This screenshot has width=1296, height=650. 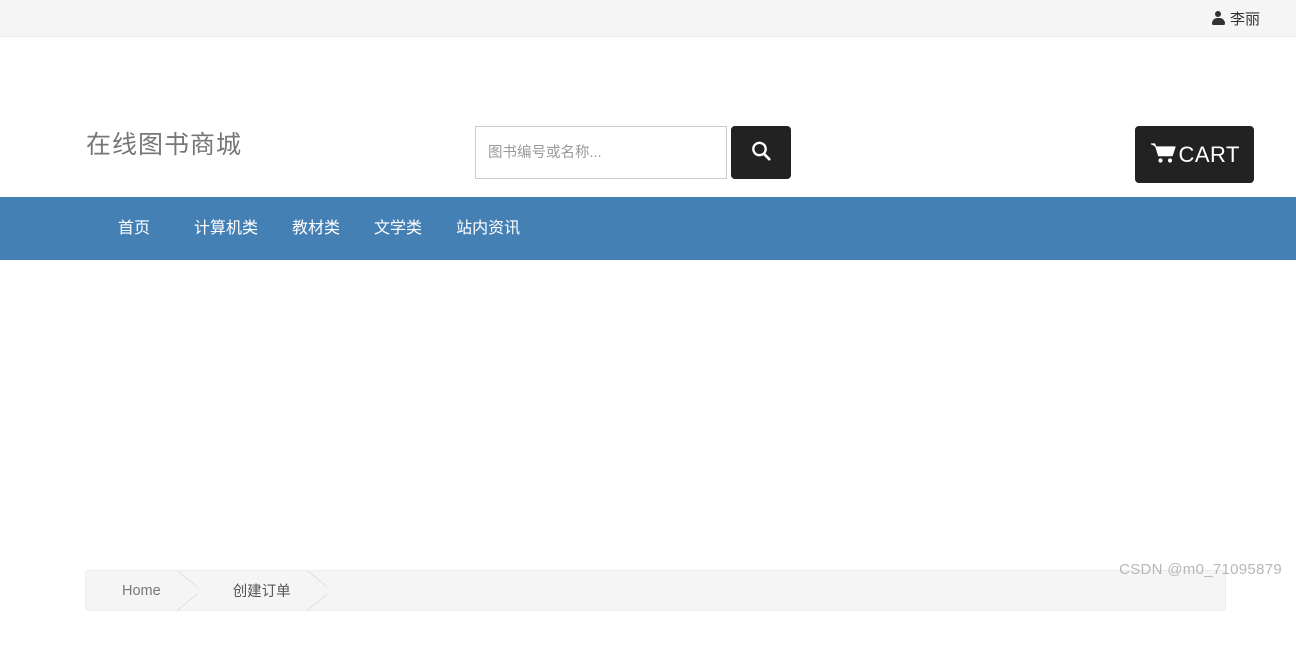 What do you see at coordinates (655, 590) in the screenshot?
I see `breadcrumb: Home 创建订单` at bounding box center [655, 590].